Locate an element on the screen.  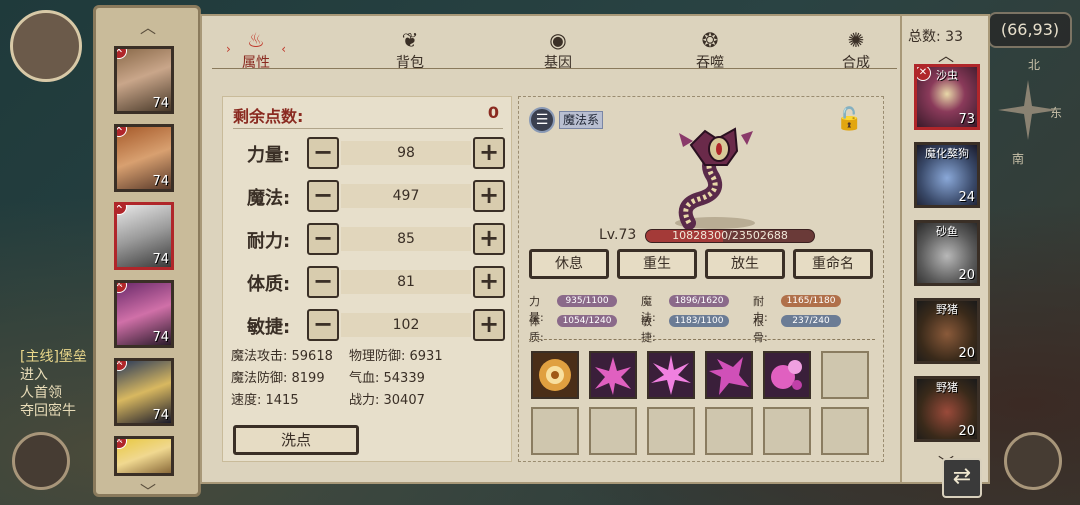
aptitude-value: 935/1100 is located at coordinates (587, 301).